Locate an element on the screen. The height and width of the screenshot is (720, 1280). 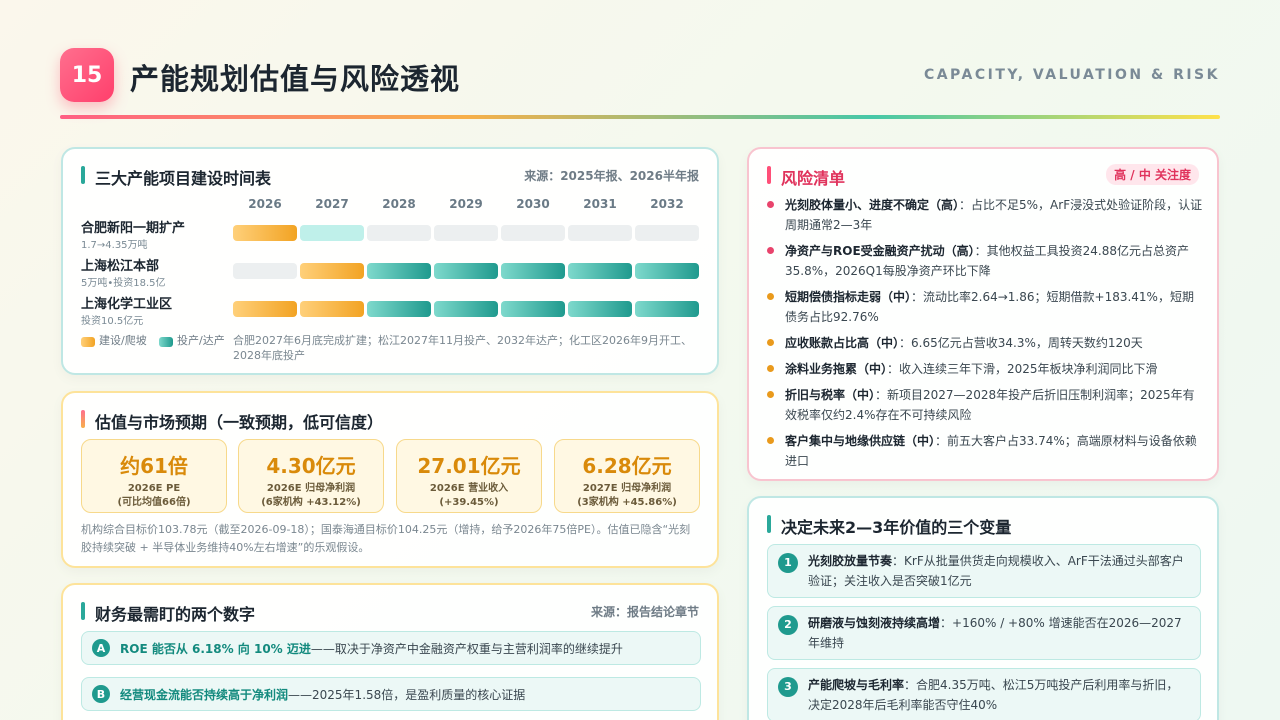
variable-strong: 光刻胶放量节奏 is located at coordinates (850, 561).